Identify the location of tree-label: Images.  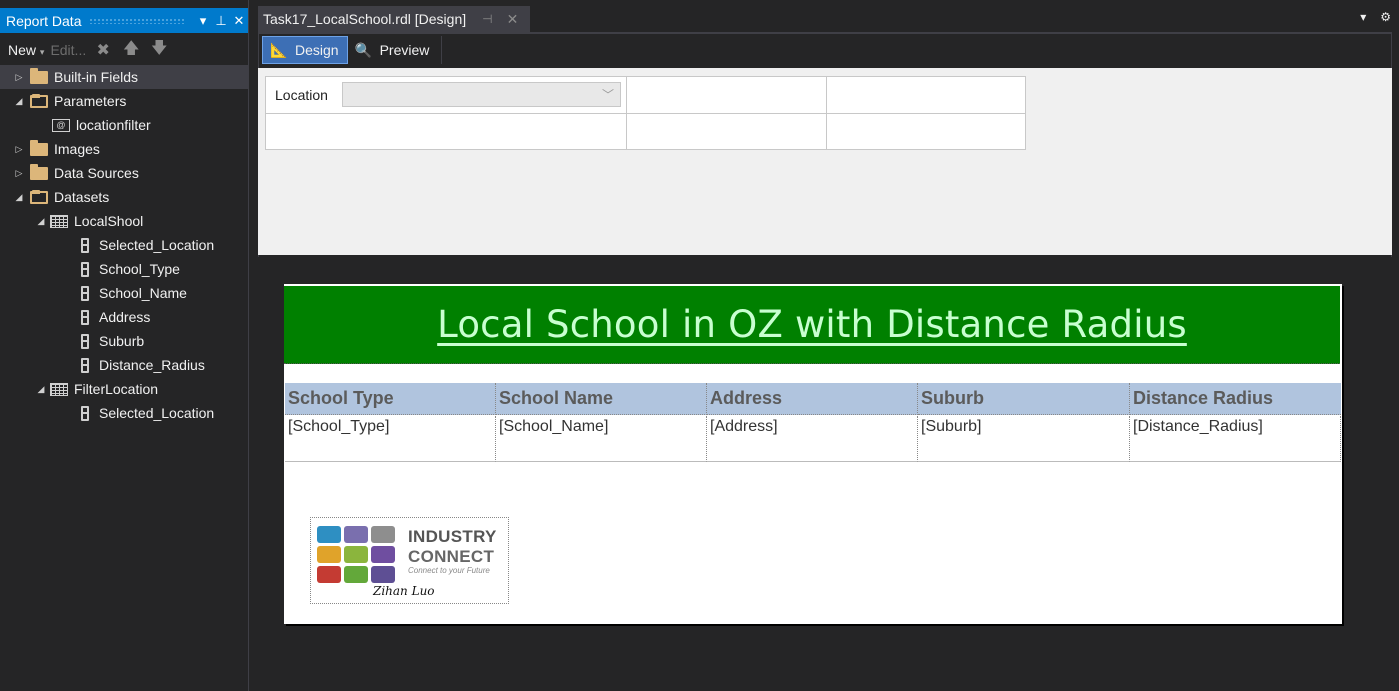
(77, 149).